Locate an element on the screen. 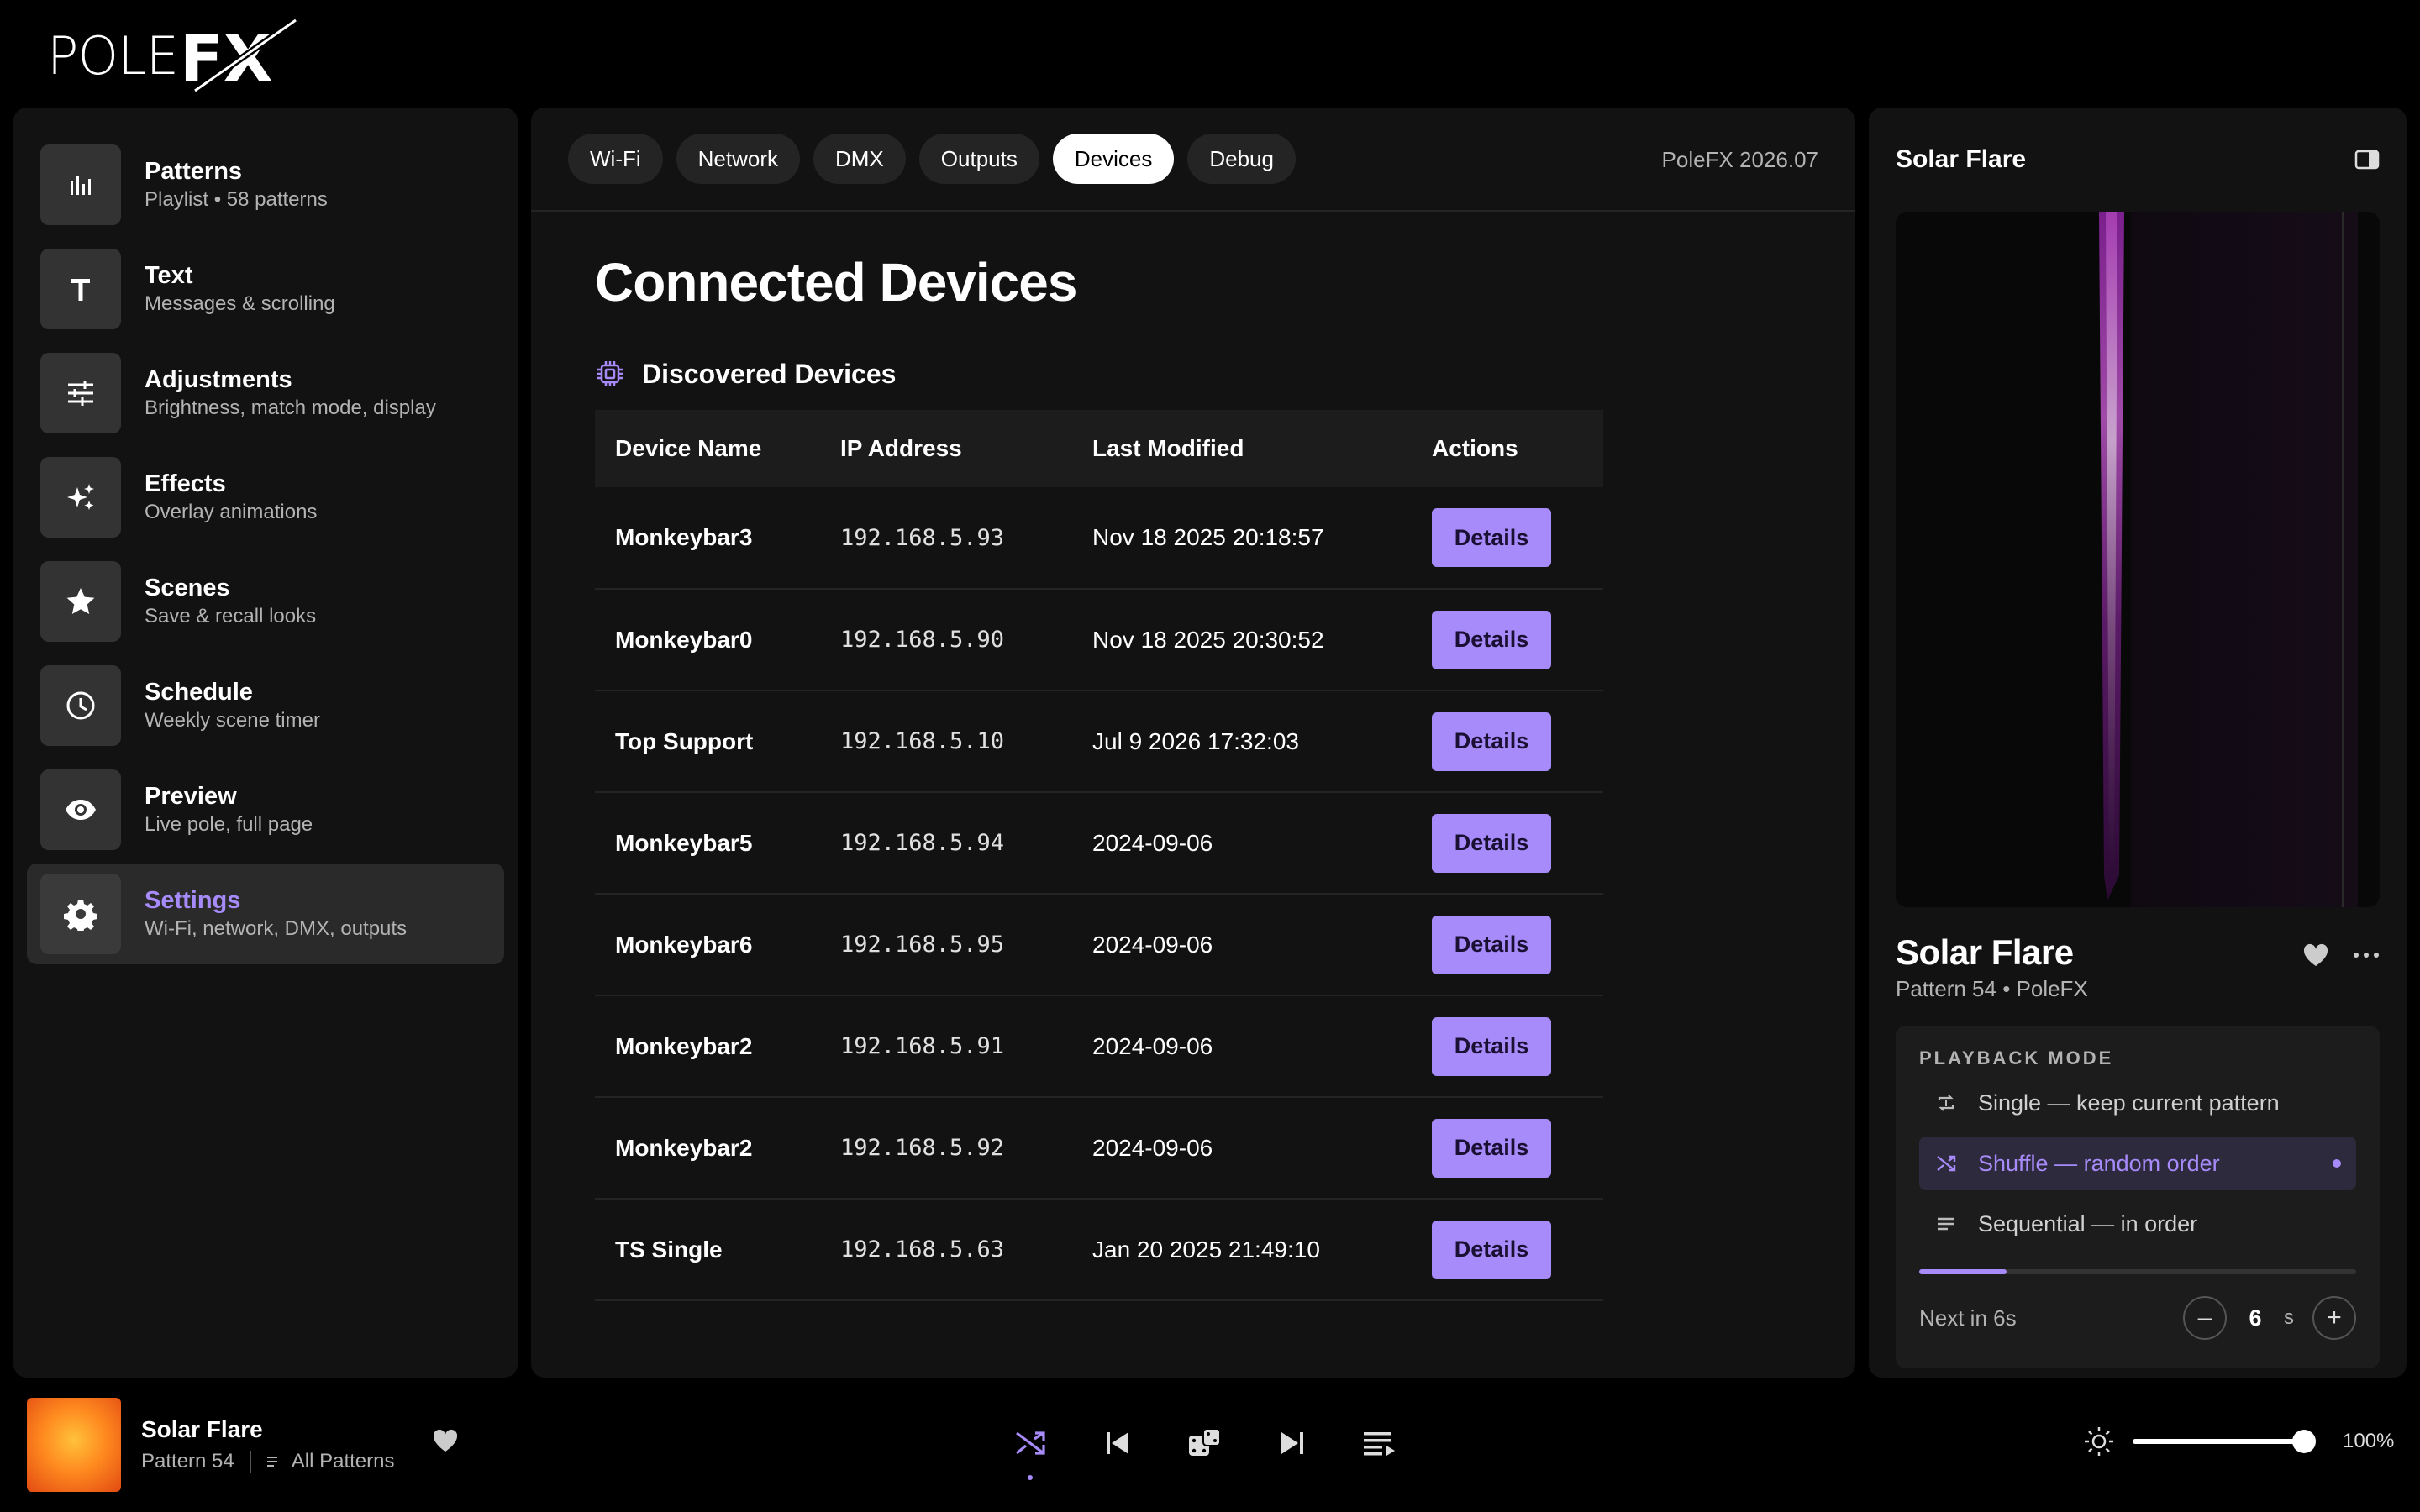 The height and width of the screenshot is (1512, 2420). sidebar-item-title: Settings is located at coordinates (193, 900).